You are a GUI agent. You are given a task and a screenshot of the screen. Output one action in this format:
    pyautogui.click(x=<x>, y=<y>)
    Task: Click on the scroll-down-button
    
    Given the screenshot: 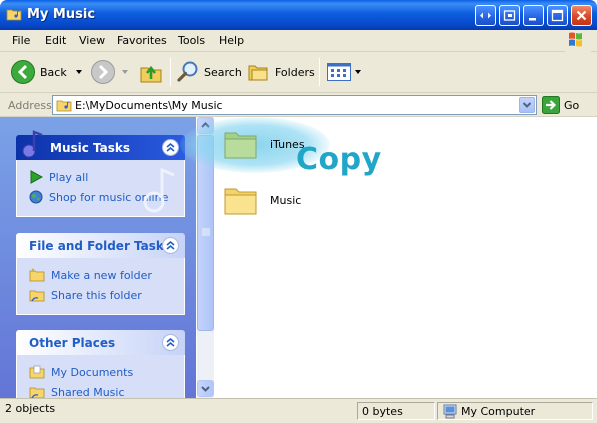 What is the action you would take?
    pyautogui.click(x=205, y=388)
    